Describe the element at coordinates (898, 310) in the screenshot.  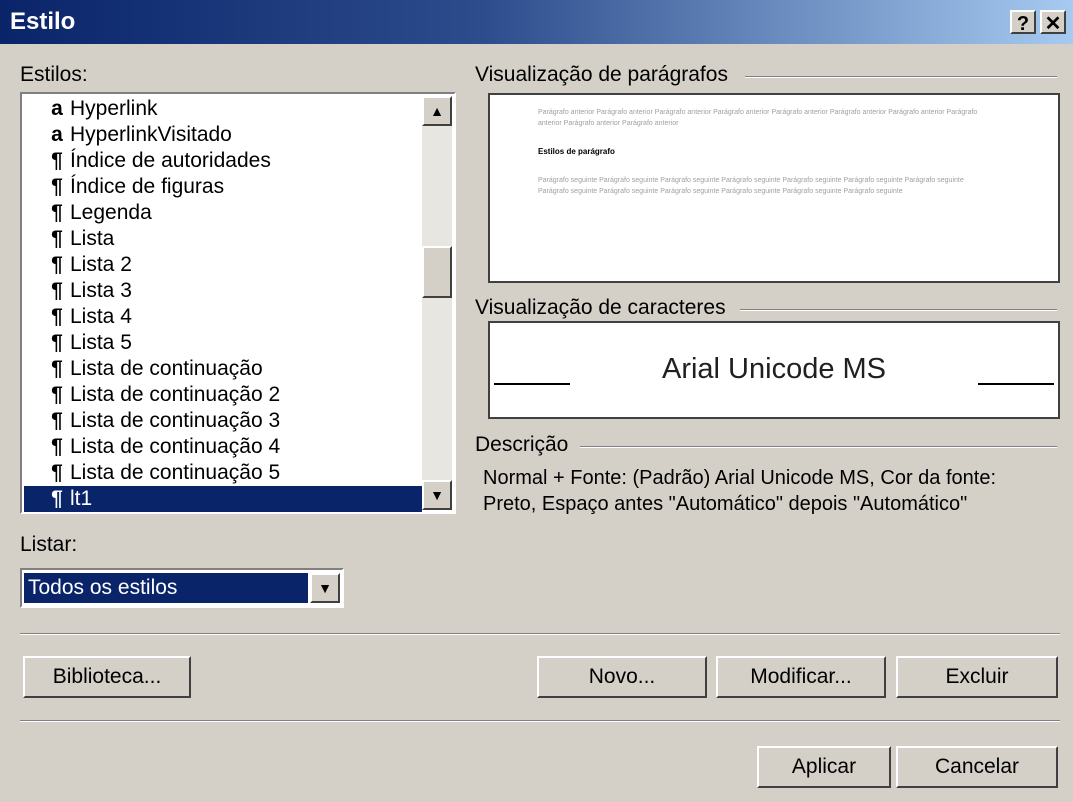
I see `character-preview-rule` at that location.